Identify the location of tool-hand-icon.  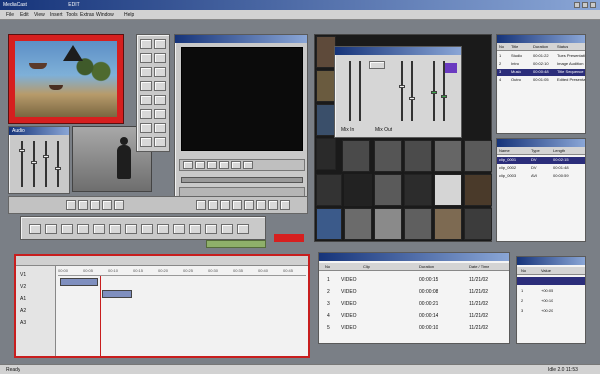
(146, 128).